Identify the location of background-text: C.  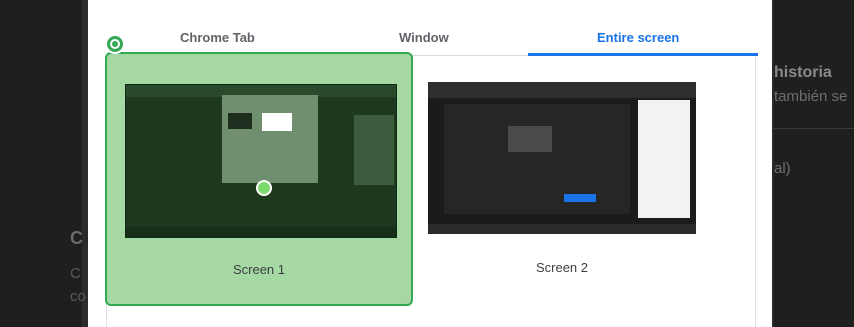
(75, 273).